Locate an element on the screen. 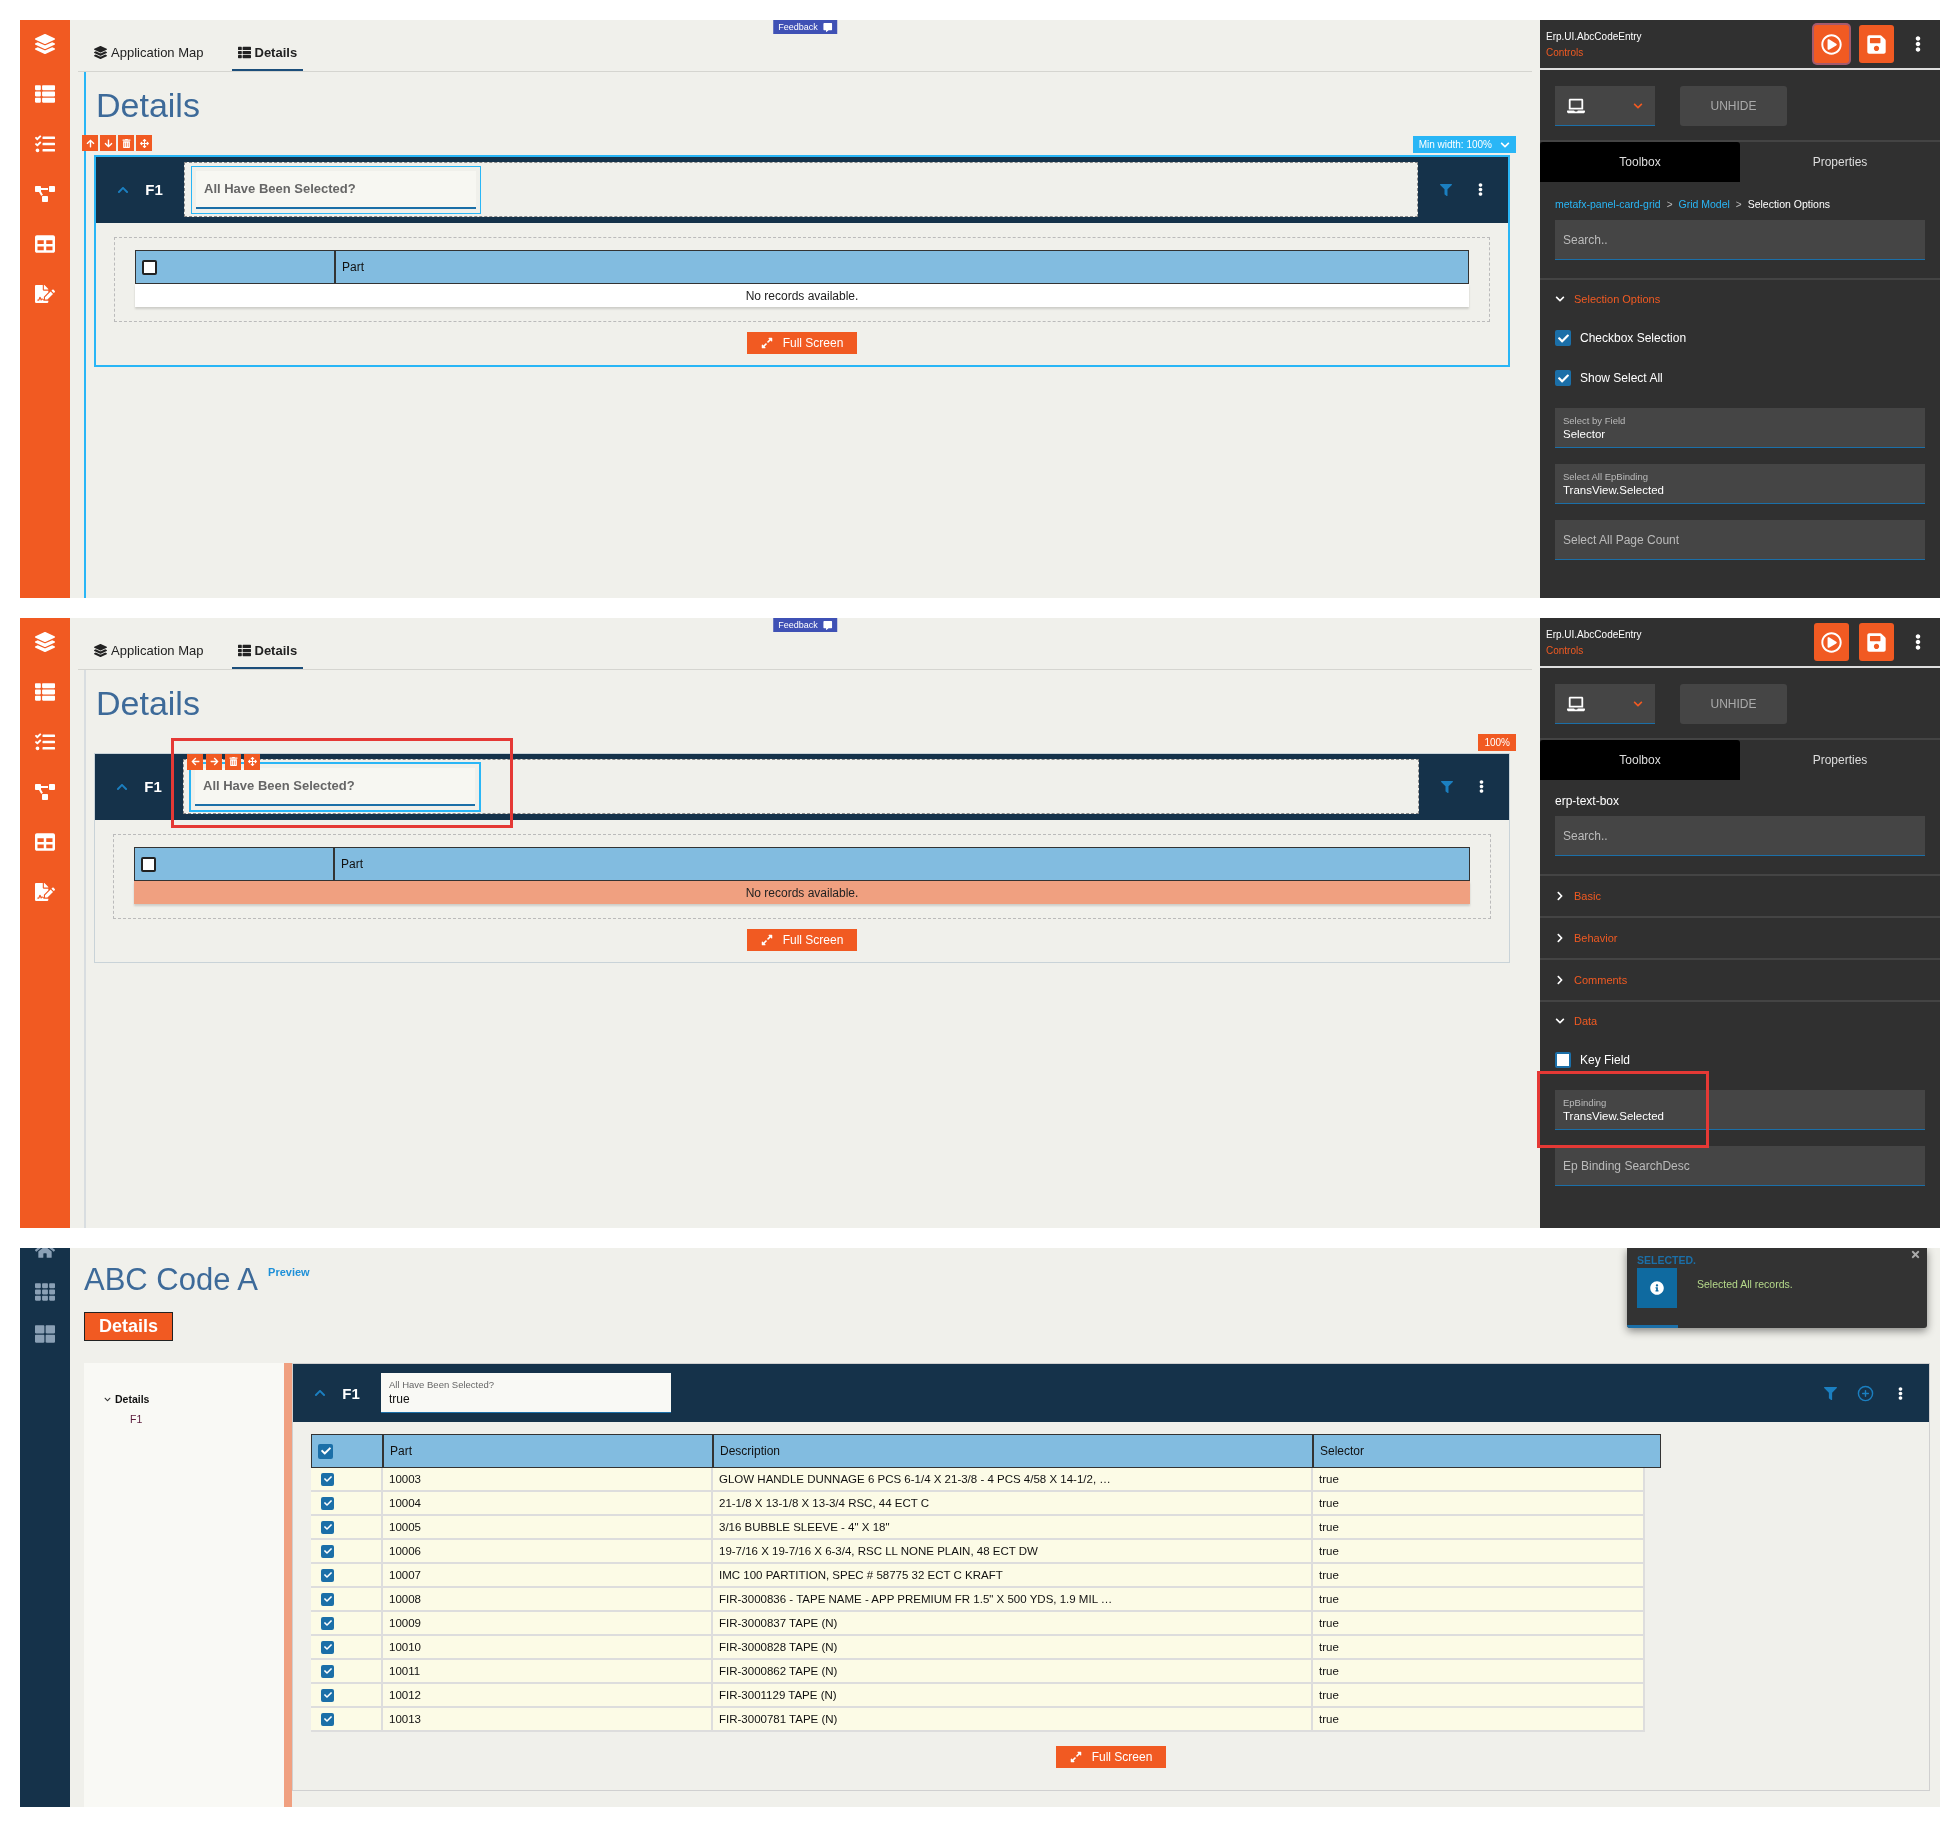 Image resolution: width=1960 pixels, height=1827 pixels. breadcrumb-link: Grid Model is located at coordinates (1704, 204).